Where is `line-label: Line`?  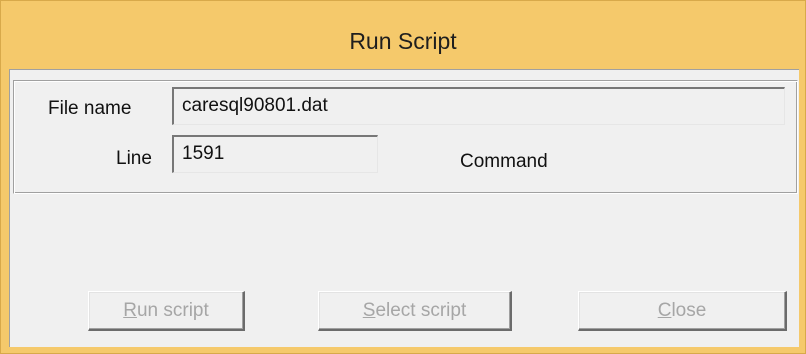
line-label: Line is located at coordinates (134, 158).